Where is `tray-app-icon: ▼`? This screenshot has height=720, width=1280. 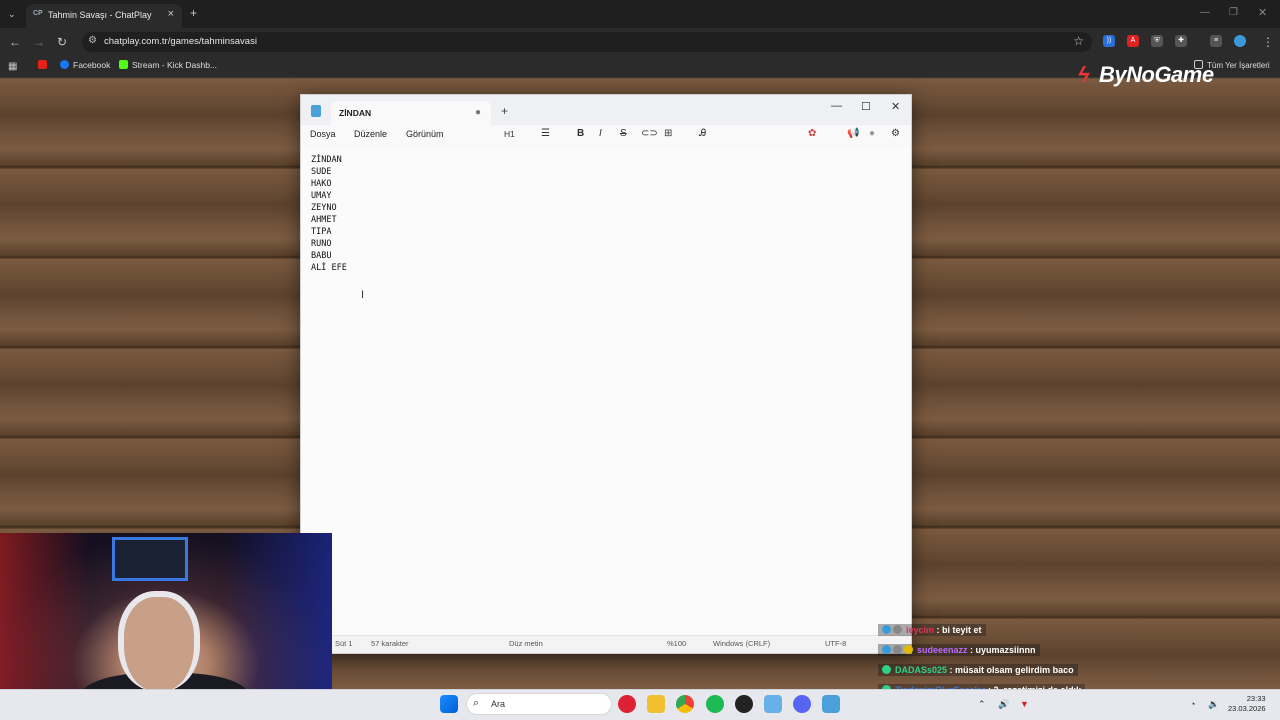 tray-app-icon: ▼ is located at coordinates (1024, 704).